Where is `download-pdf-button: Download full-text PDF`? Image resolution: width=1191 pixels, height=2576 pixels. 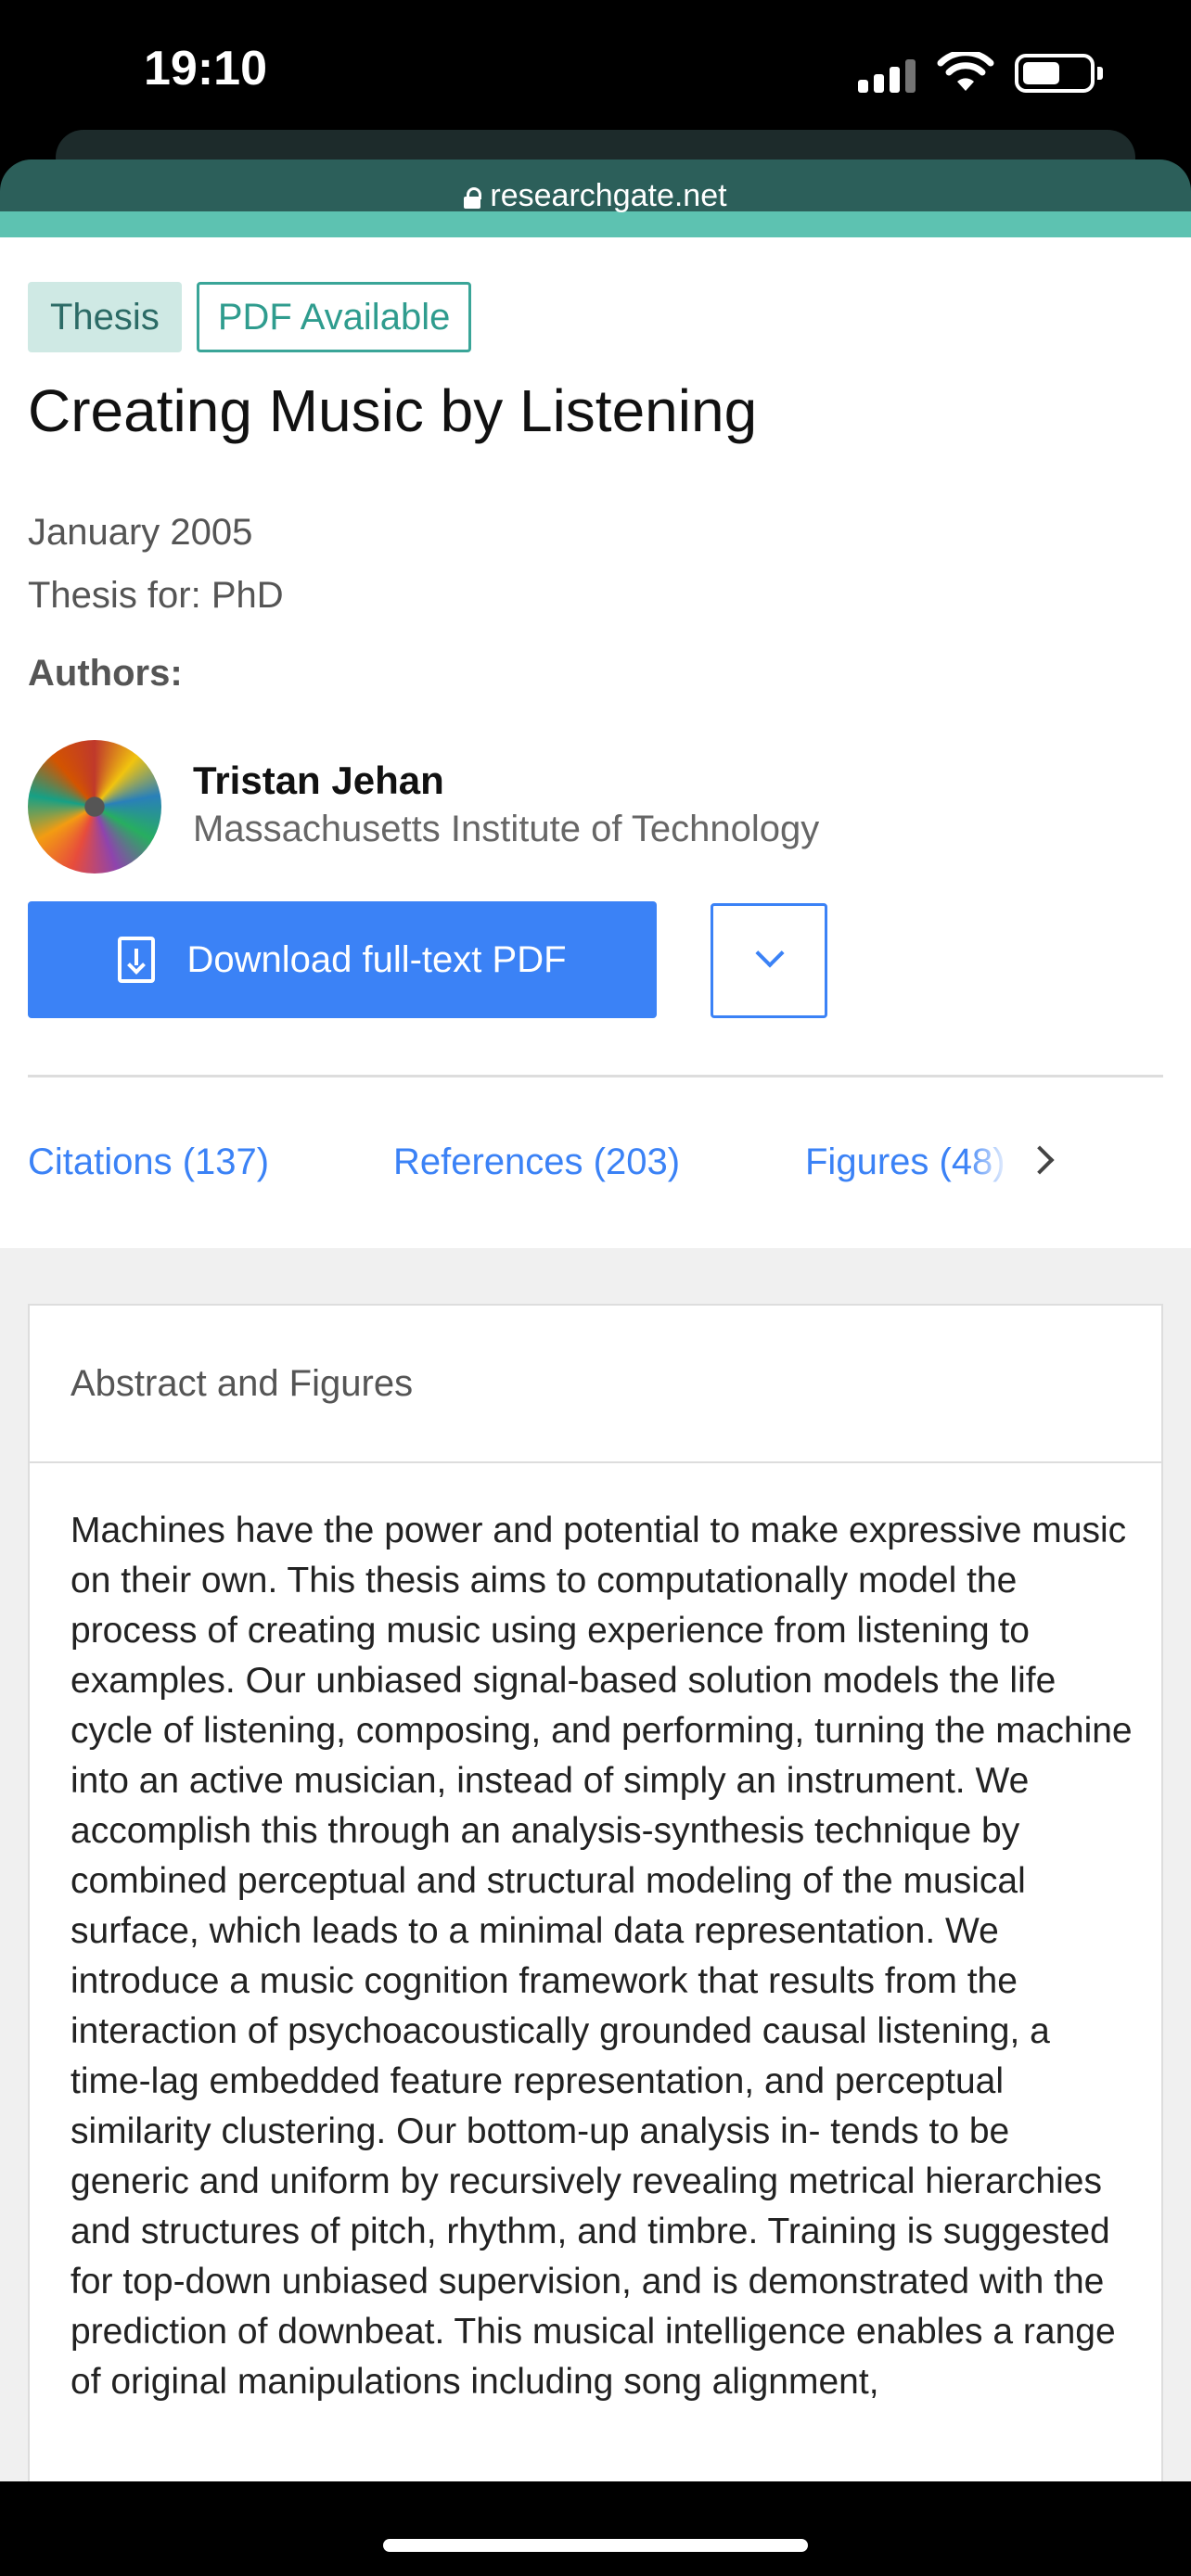 download-pdf-button: Download full-text PDF is located at coordinates (342, 959).